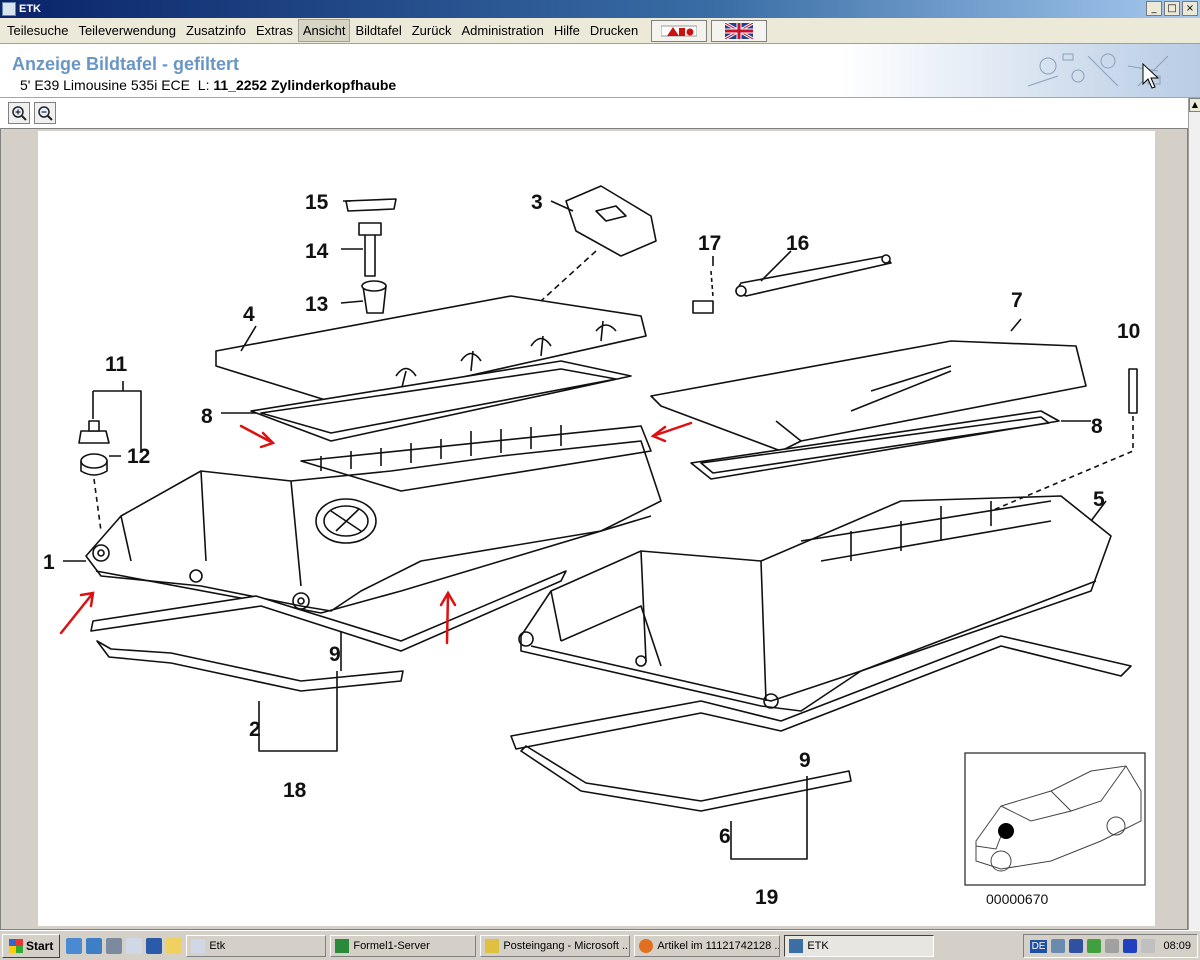 Image resolution: width=1200 pixels, height=960 pixels. What do you see at coordinates (614, 30) in the screenshot?
I see `menu-drucken: Drucken` at bounding box center [614, 30].